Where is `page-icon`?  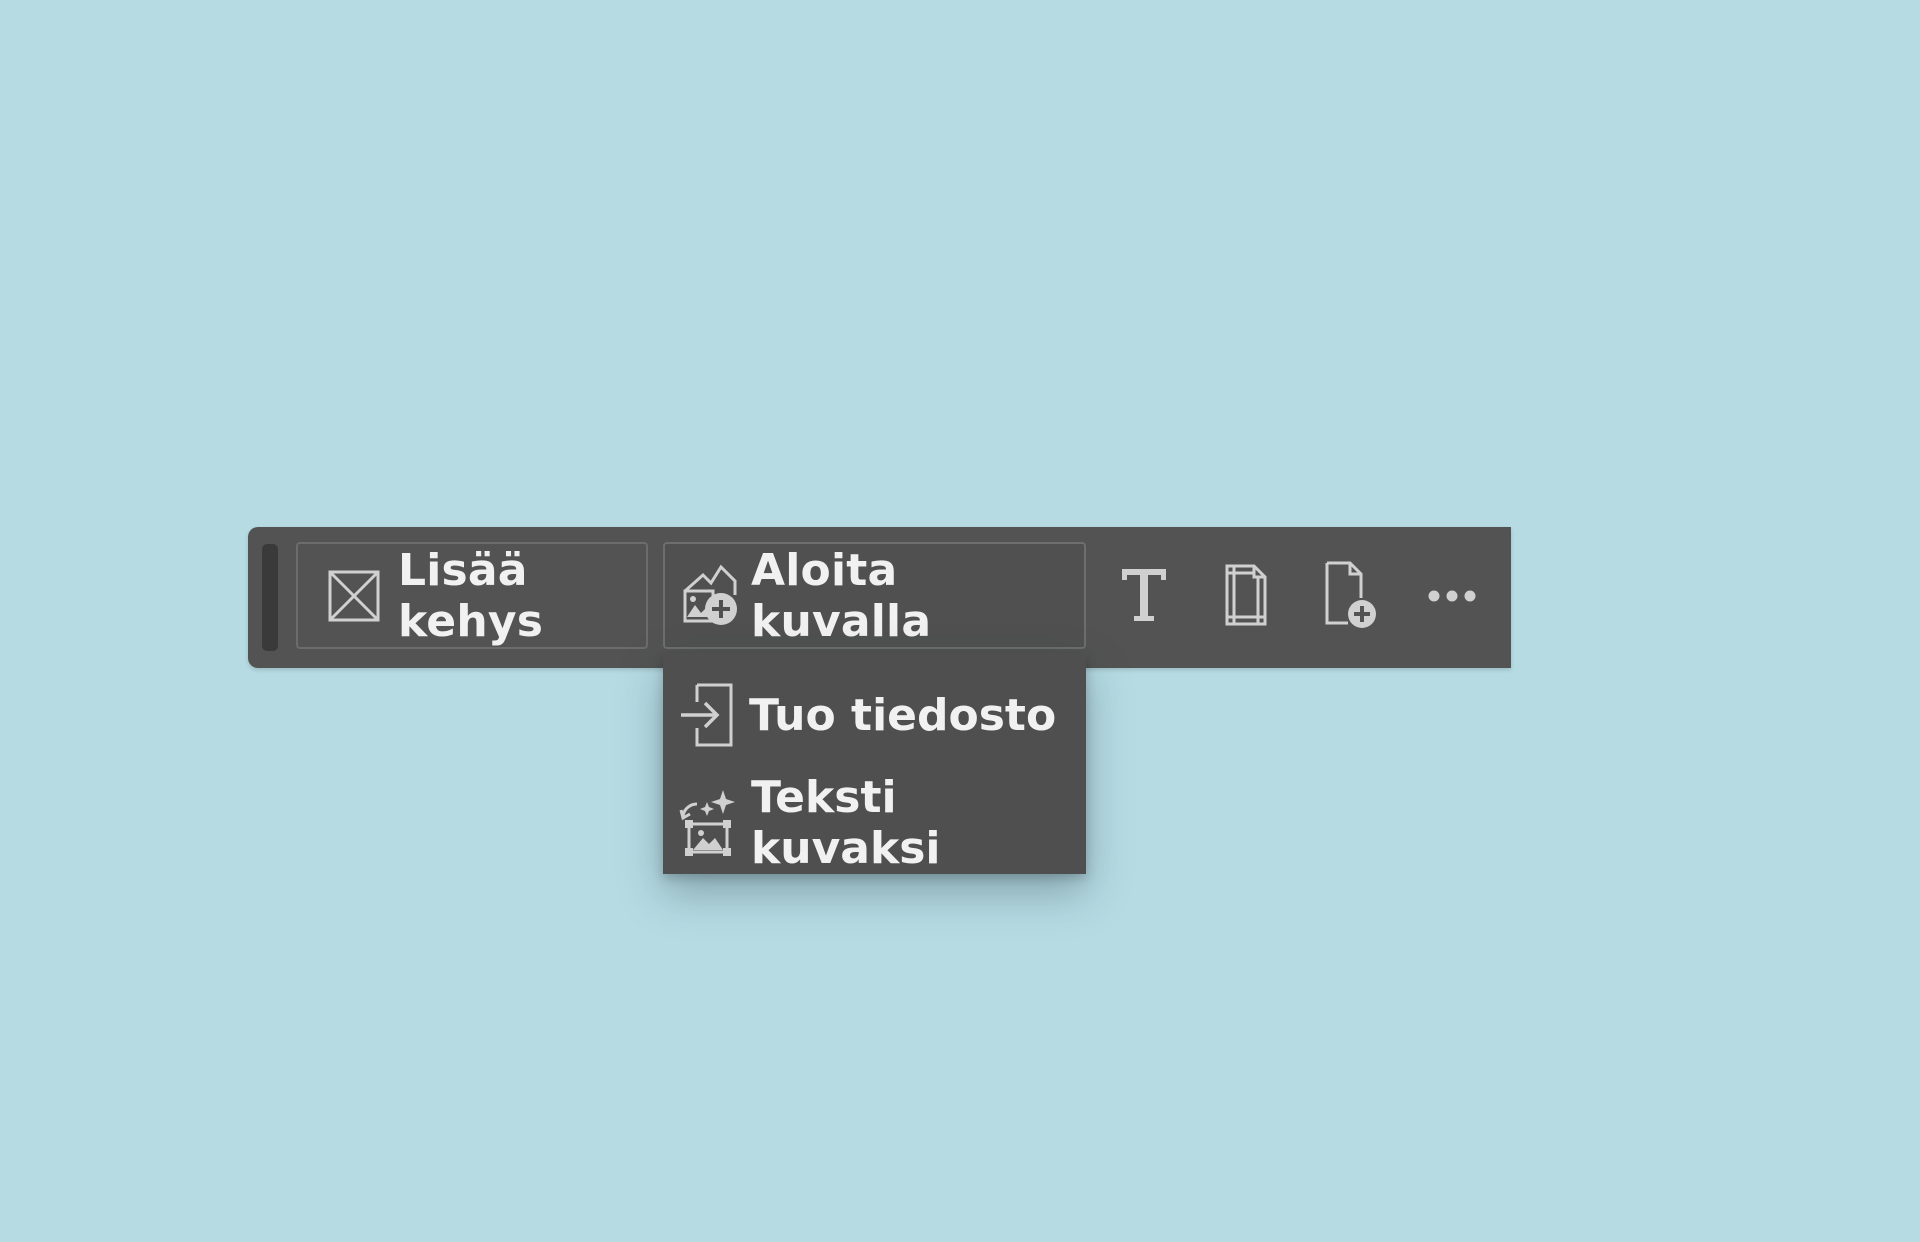
page-icon is located at coordinates (1246, 597).